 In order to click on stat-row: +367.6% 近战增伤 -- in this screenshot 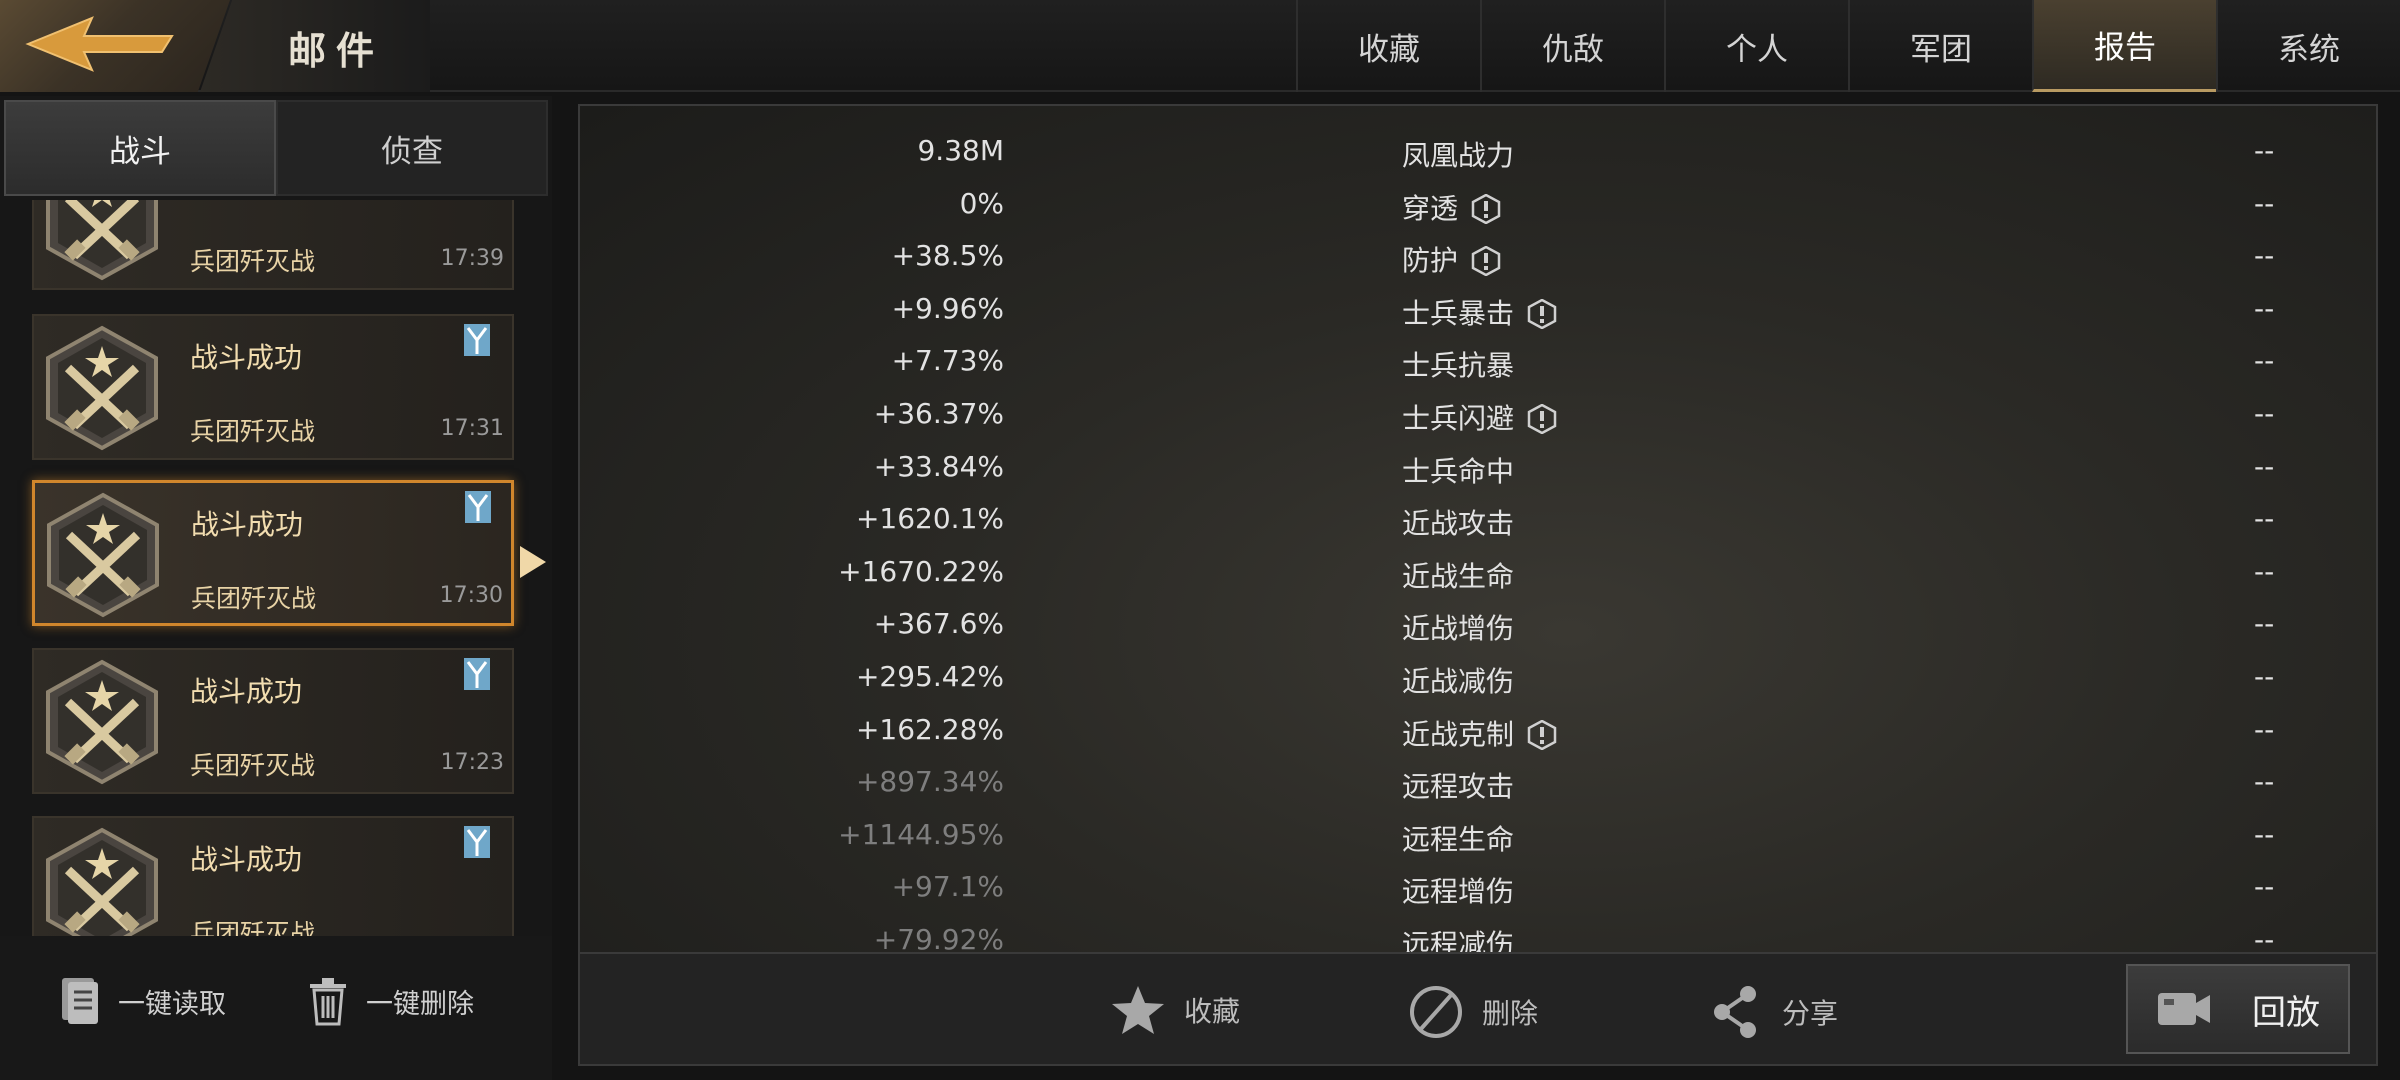, I will do `click(1478, 627)`.